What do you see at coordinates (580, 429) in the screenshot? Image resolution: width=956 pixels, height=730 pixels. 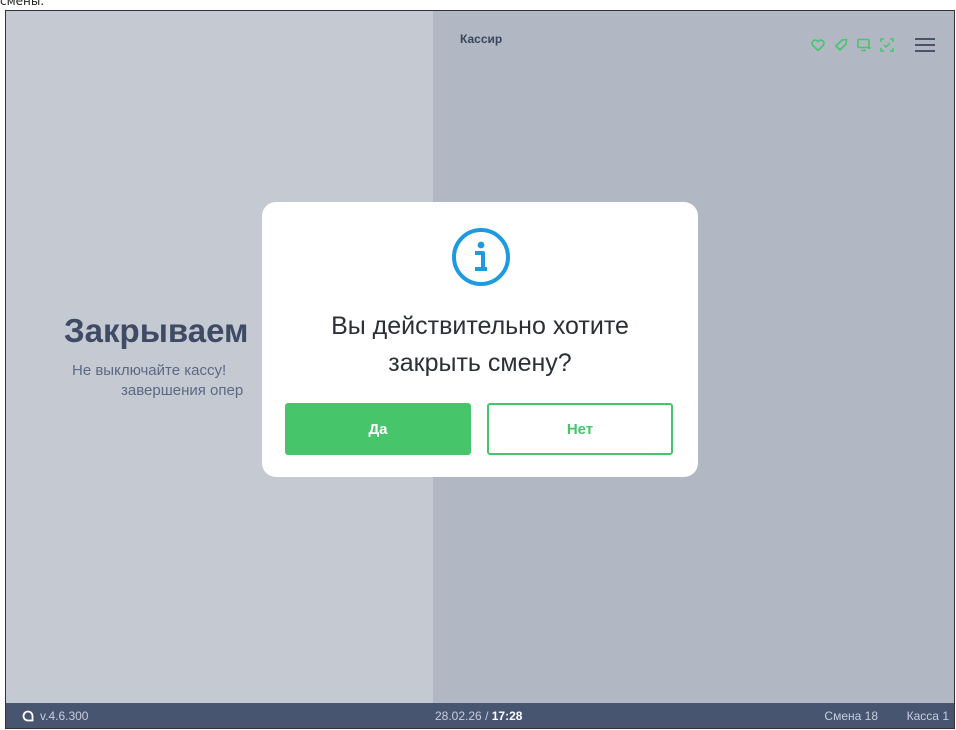 I see `no-button: Нет` at bounding box center [580, 429].